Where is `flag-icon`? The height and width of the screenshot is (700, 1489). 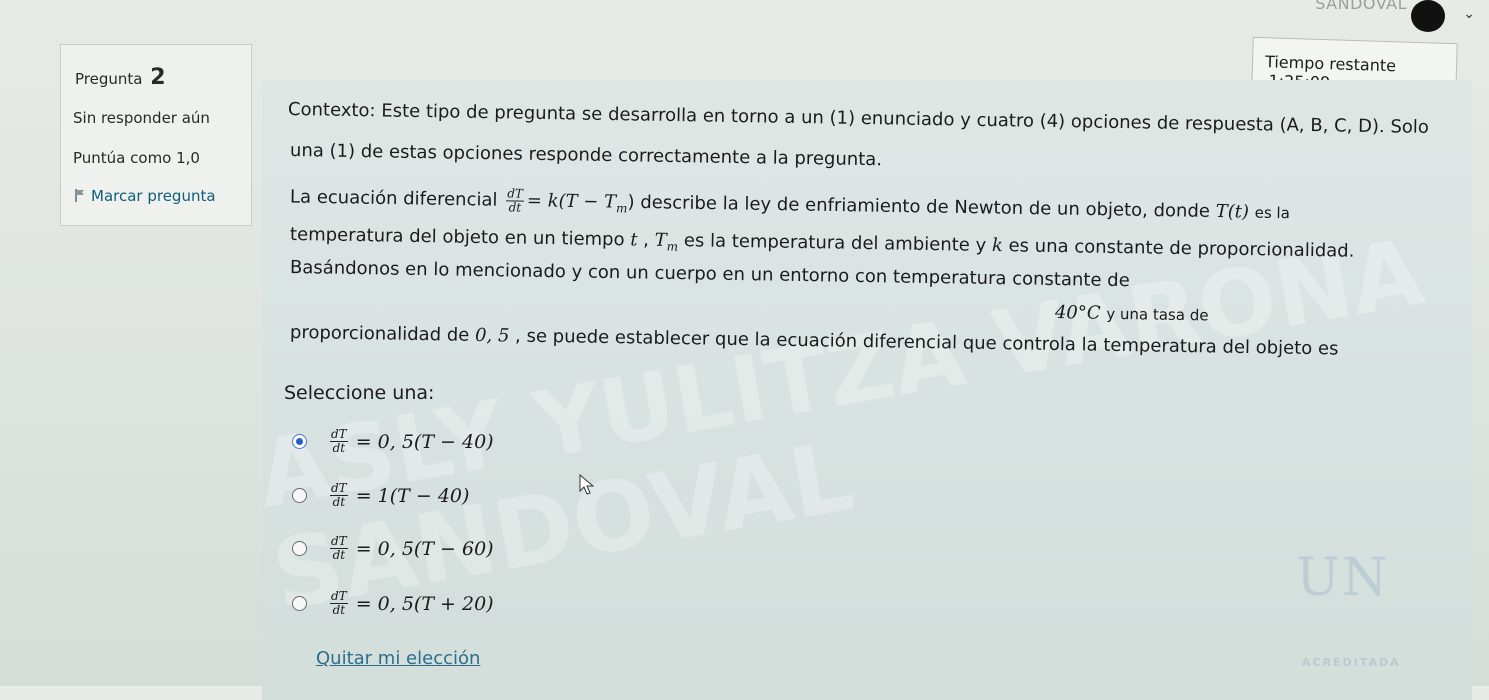
flag-icon is located at coordinates (80, 195).